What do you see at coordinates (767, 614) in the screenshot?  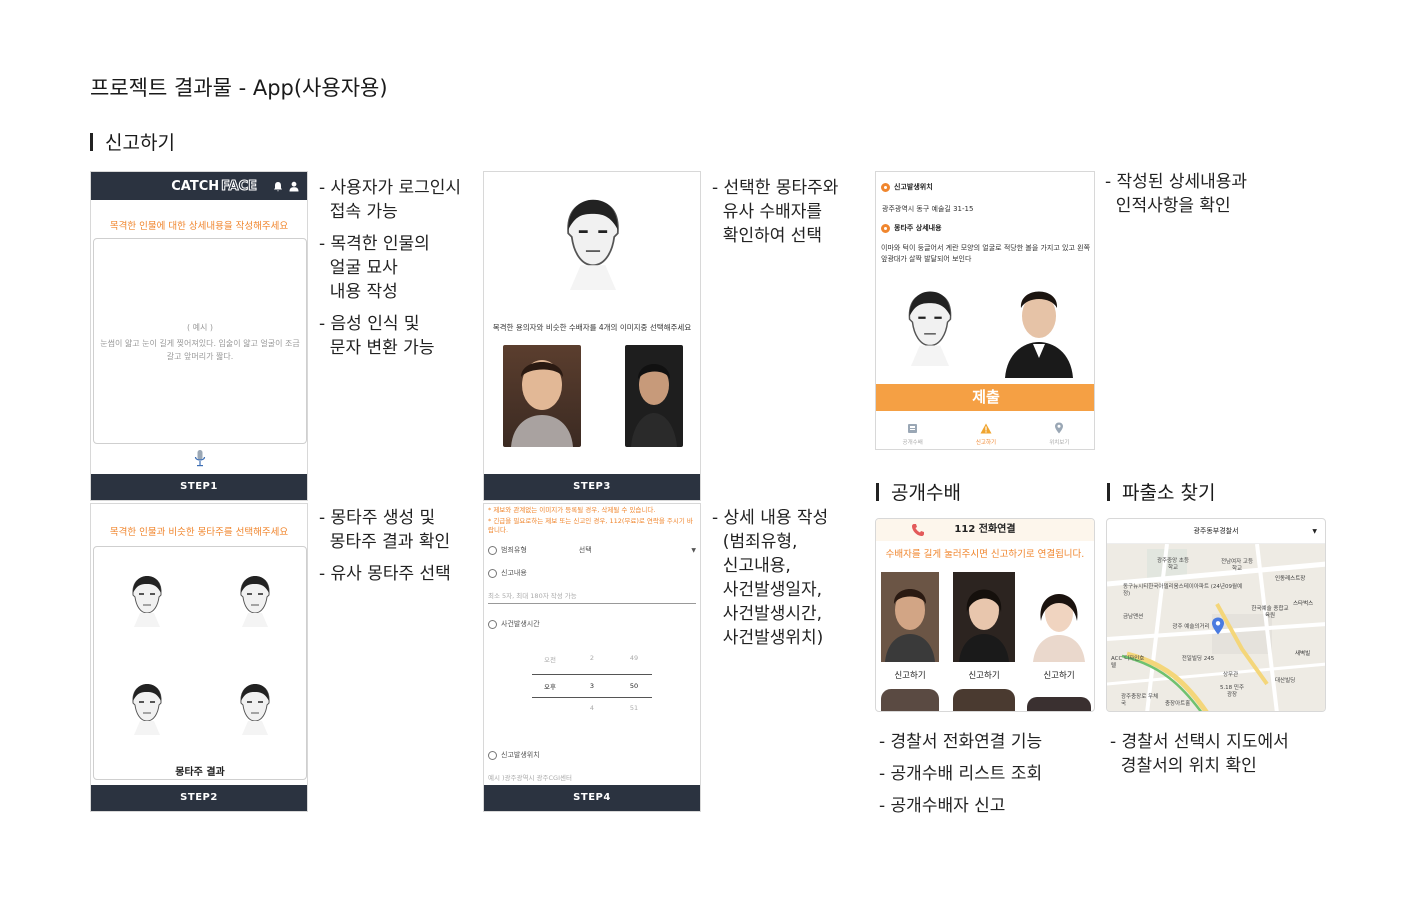 I see `desc-line: 사건발생시간,` at bounding box center [767, 614].